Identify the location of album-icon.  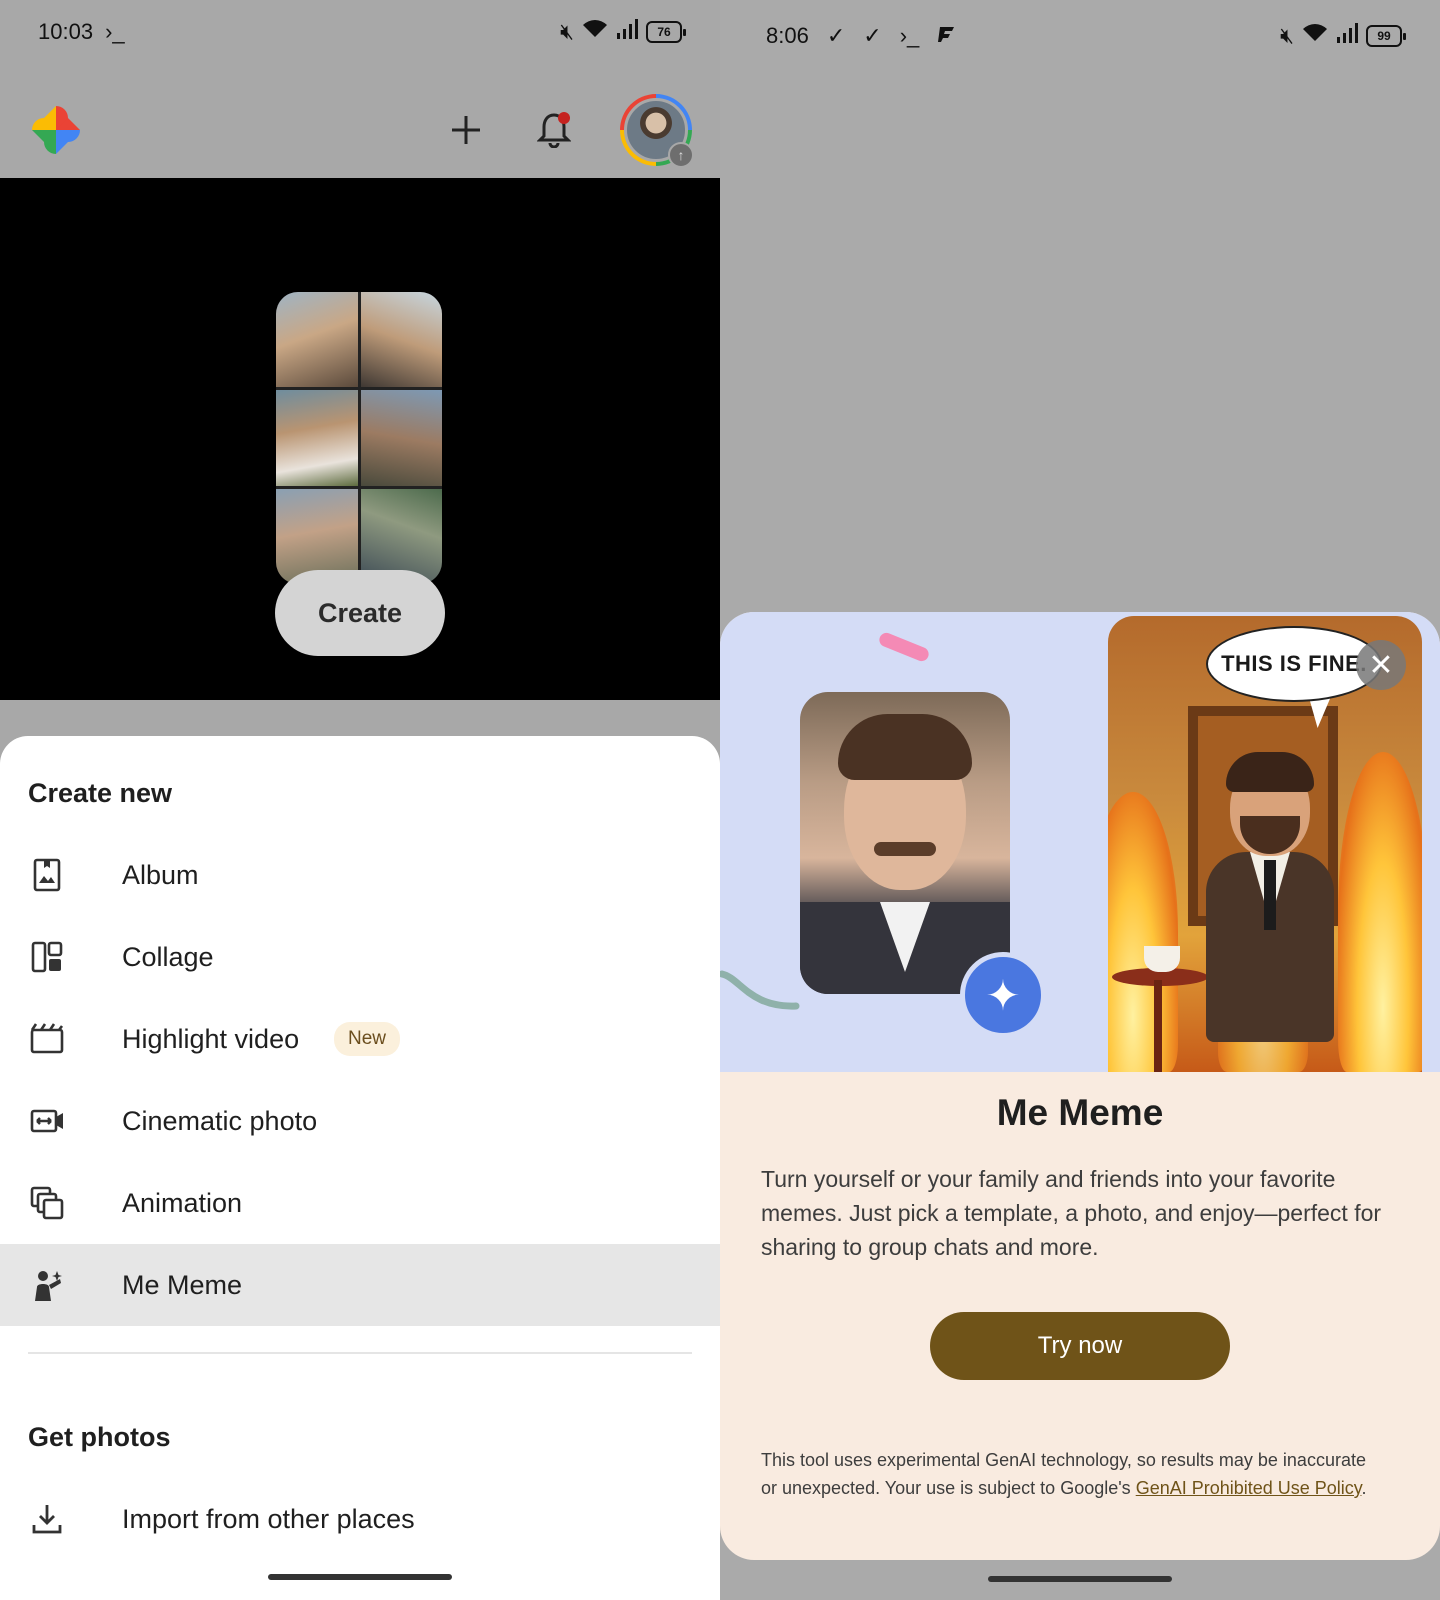
(47, 875).